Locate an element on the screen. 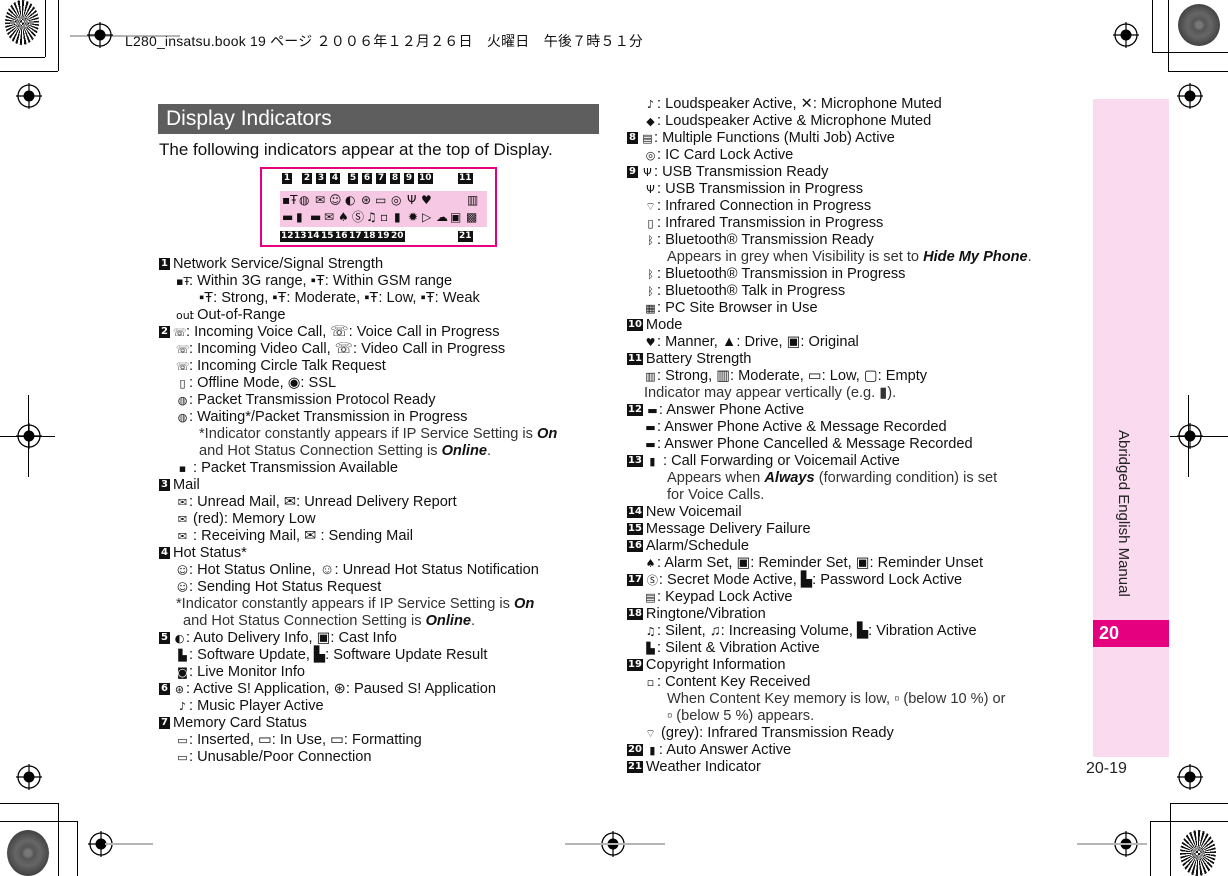 The image size is (1228, 876). list-item: ☏: Incoming Circle Talk Request is located at coordinates (379, 366).